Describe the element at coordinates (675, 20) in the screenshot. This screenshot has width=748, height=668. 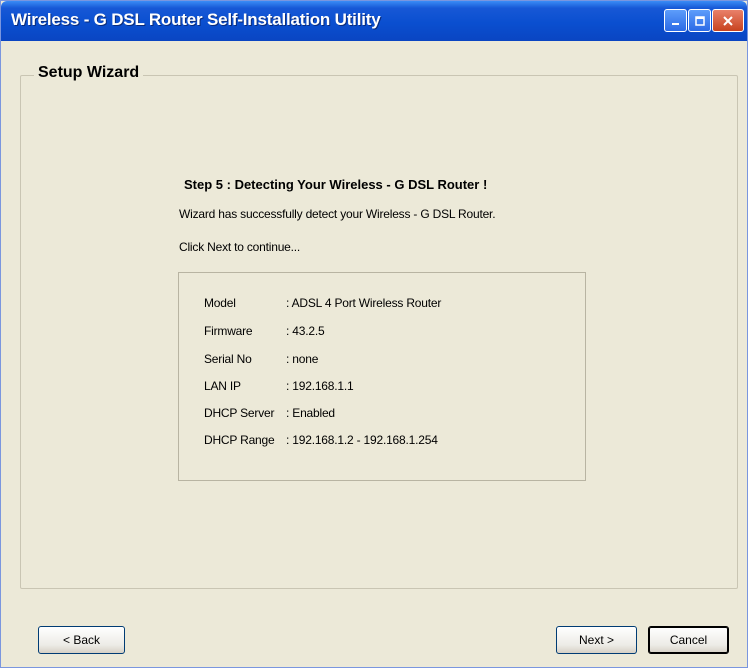
I see `minimize-button` at that location.